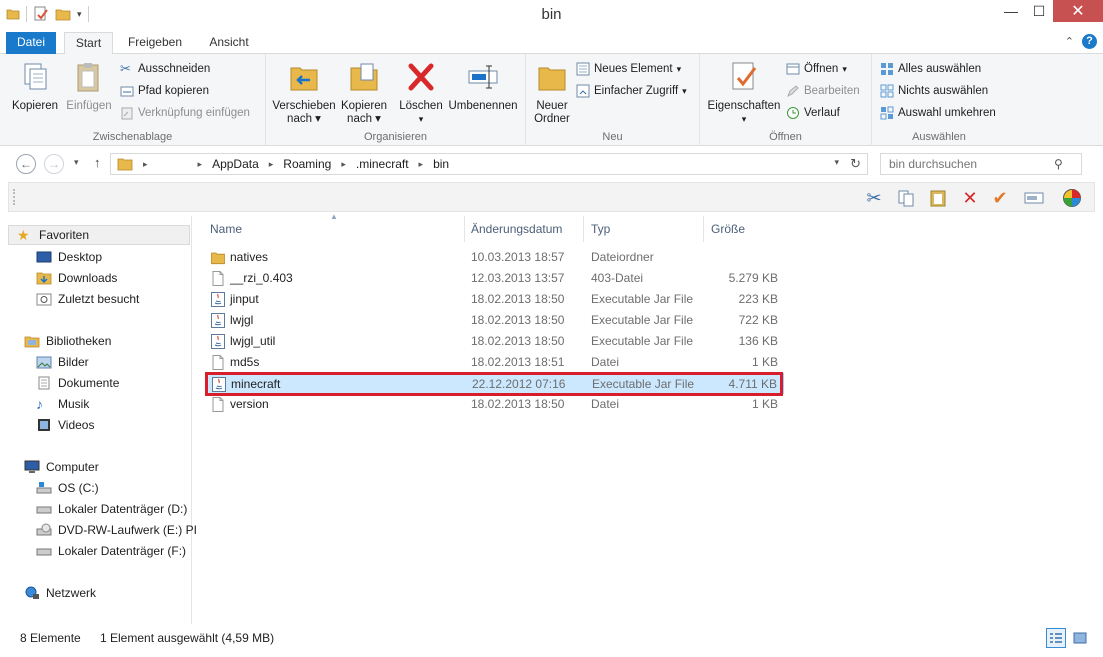 This screenshot has width=1103, height=657. What do you see at coordinates (934, 91) in the screenshot?
I see `select-none-button: Nichts auswählen` at bounding box center [934, 91].